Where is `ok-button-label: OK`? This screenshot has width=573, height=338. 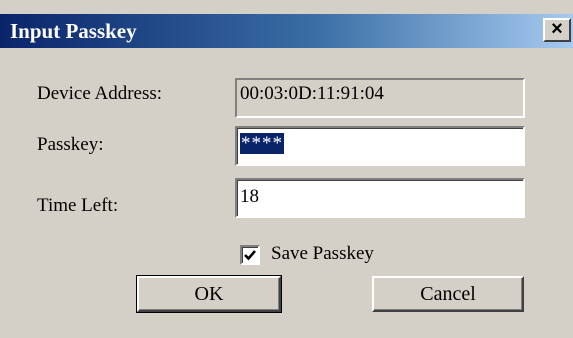 ok-button-label: OK is located at coordinates (209, 294).